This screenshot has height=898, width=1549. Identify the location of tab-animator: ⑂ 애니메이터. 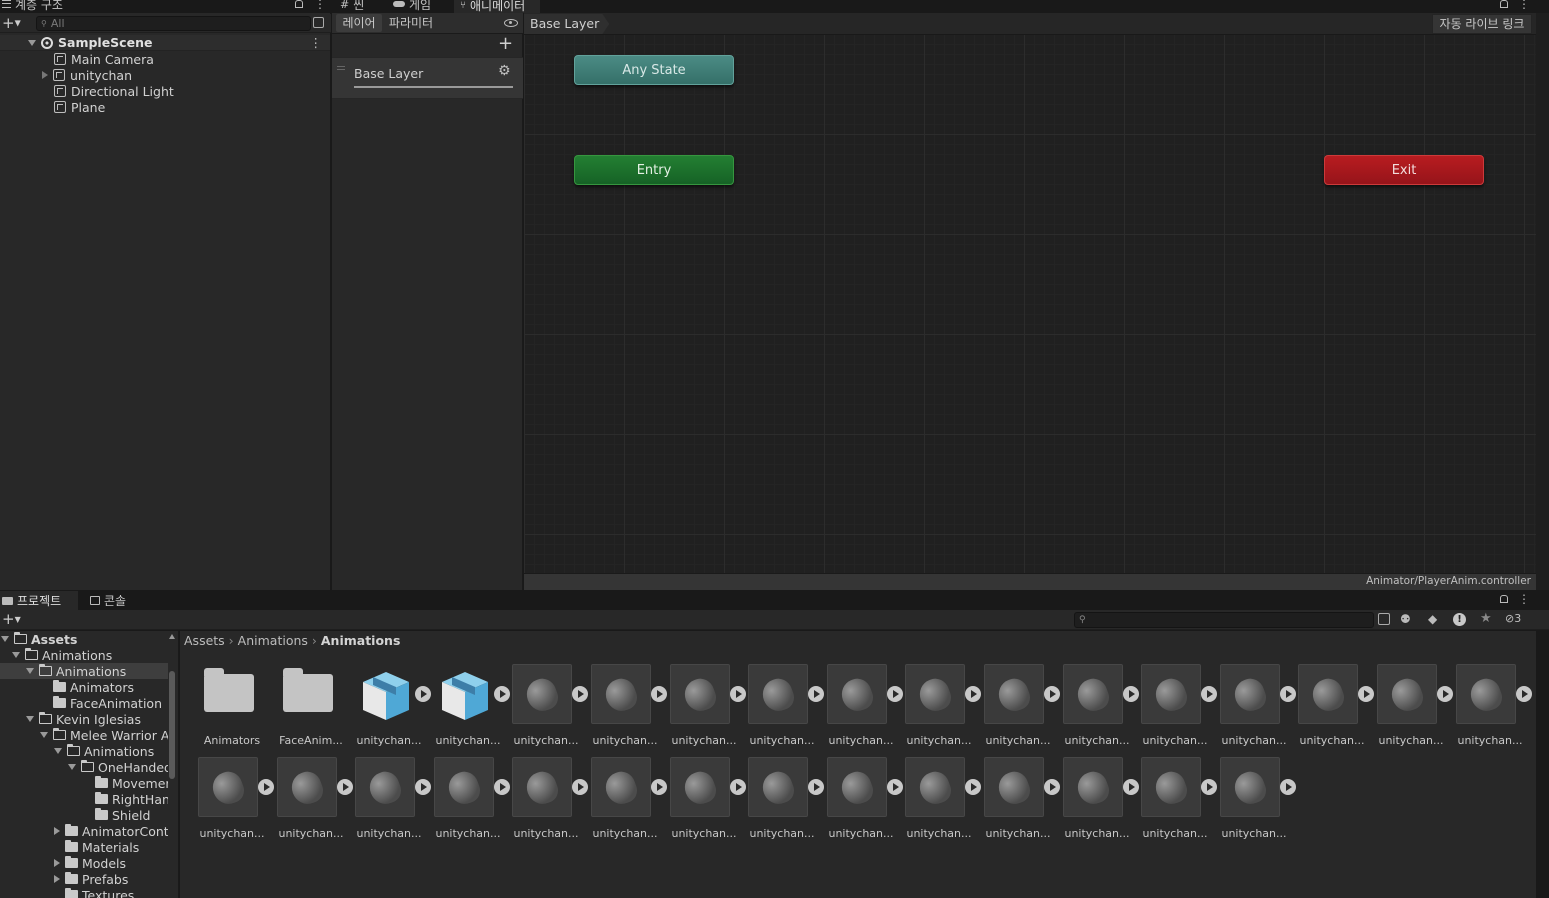
(497, 6).